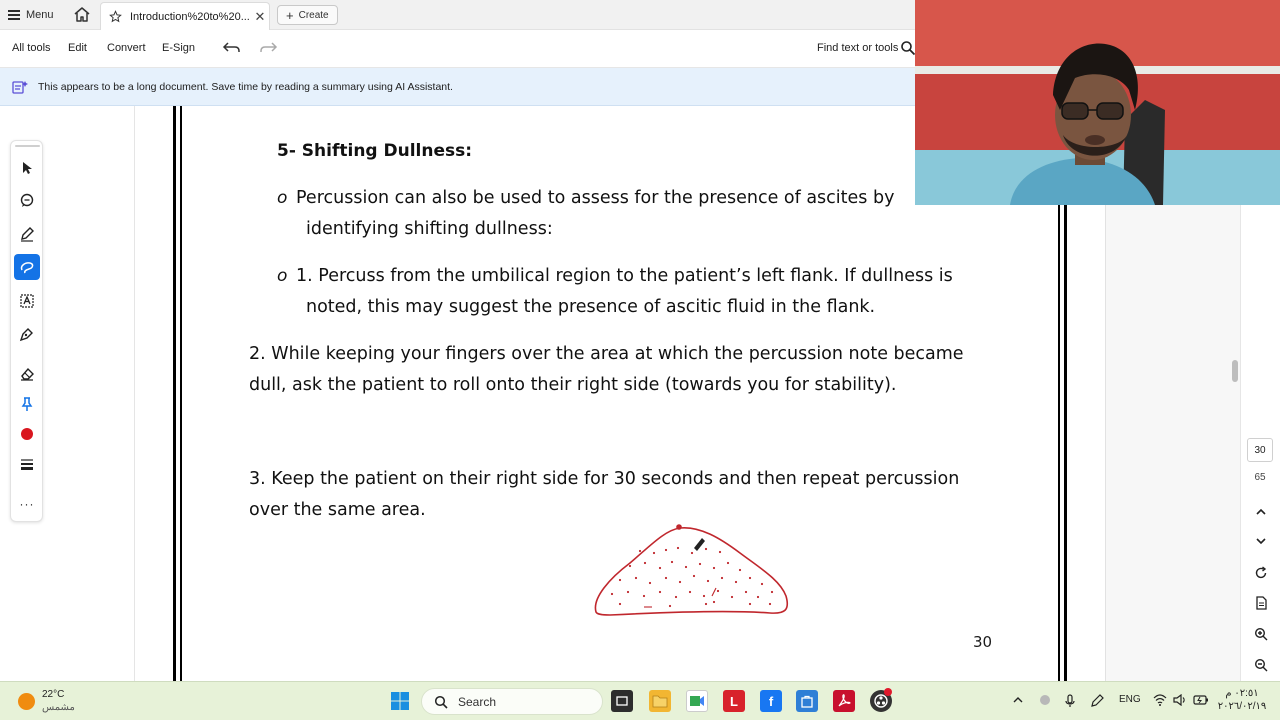 The width and height of the screenshot is (1280, 720). What do you see at coordinates (844, 701) in the screenshot?
I see `acrobat-app` at bounding box center [844, 701].